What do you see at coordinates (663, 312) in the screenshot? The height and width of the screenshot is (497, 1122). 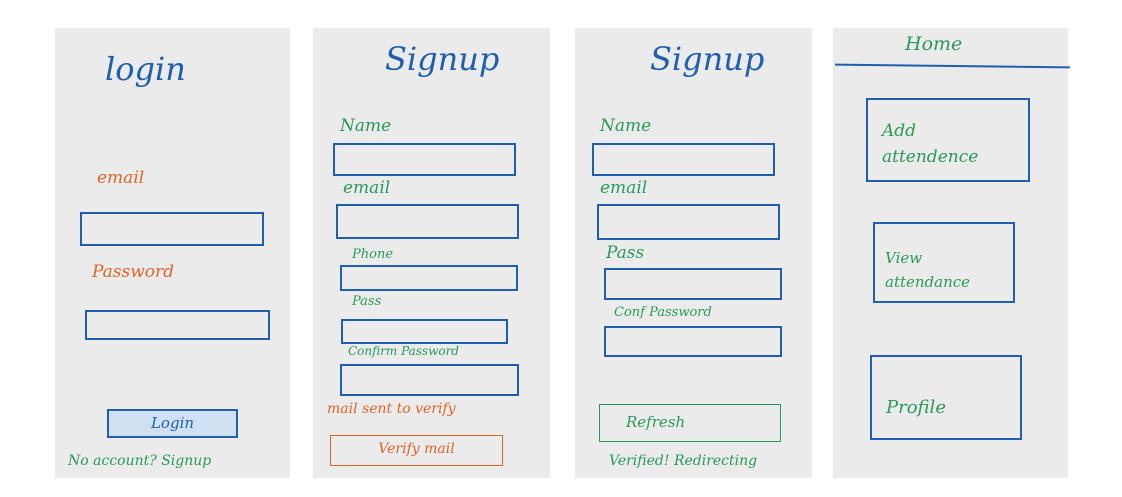 I see `confirm-password-label: Conf Password` at bounding box center [663, 312].